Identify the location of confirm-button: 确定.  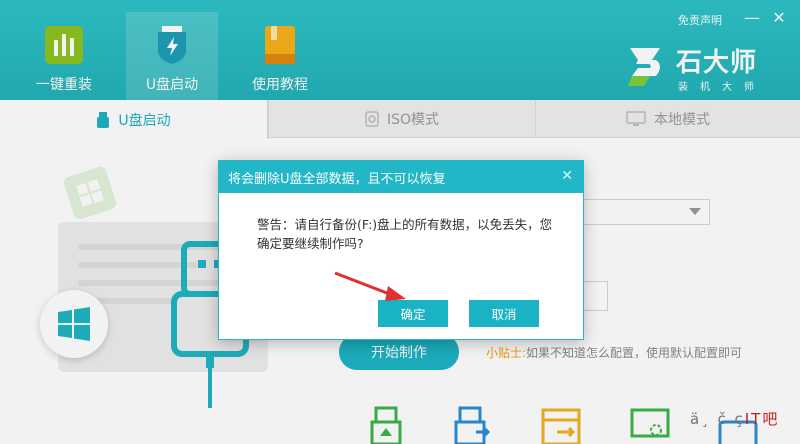
(413, 313).